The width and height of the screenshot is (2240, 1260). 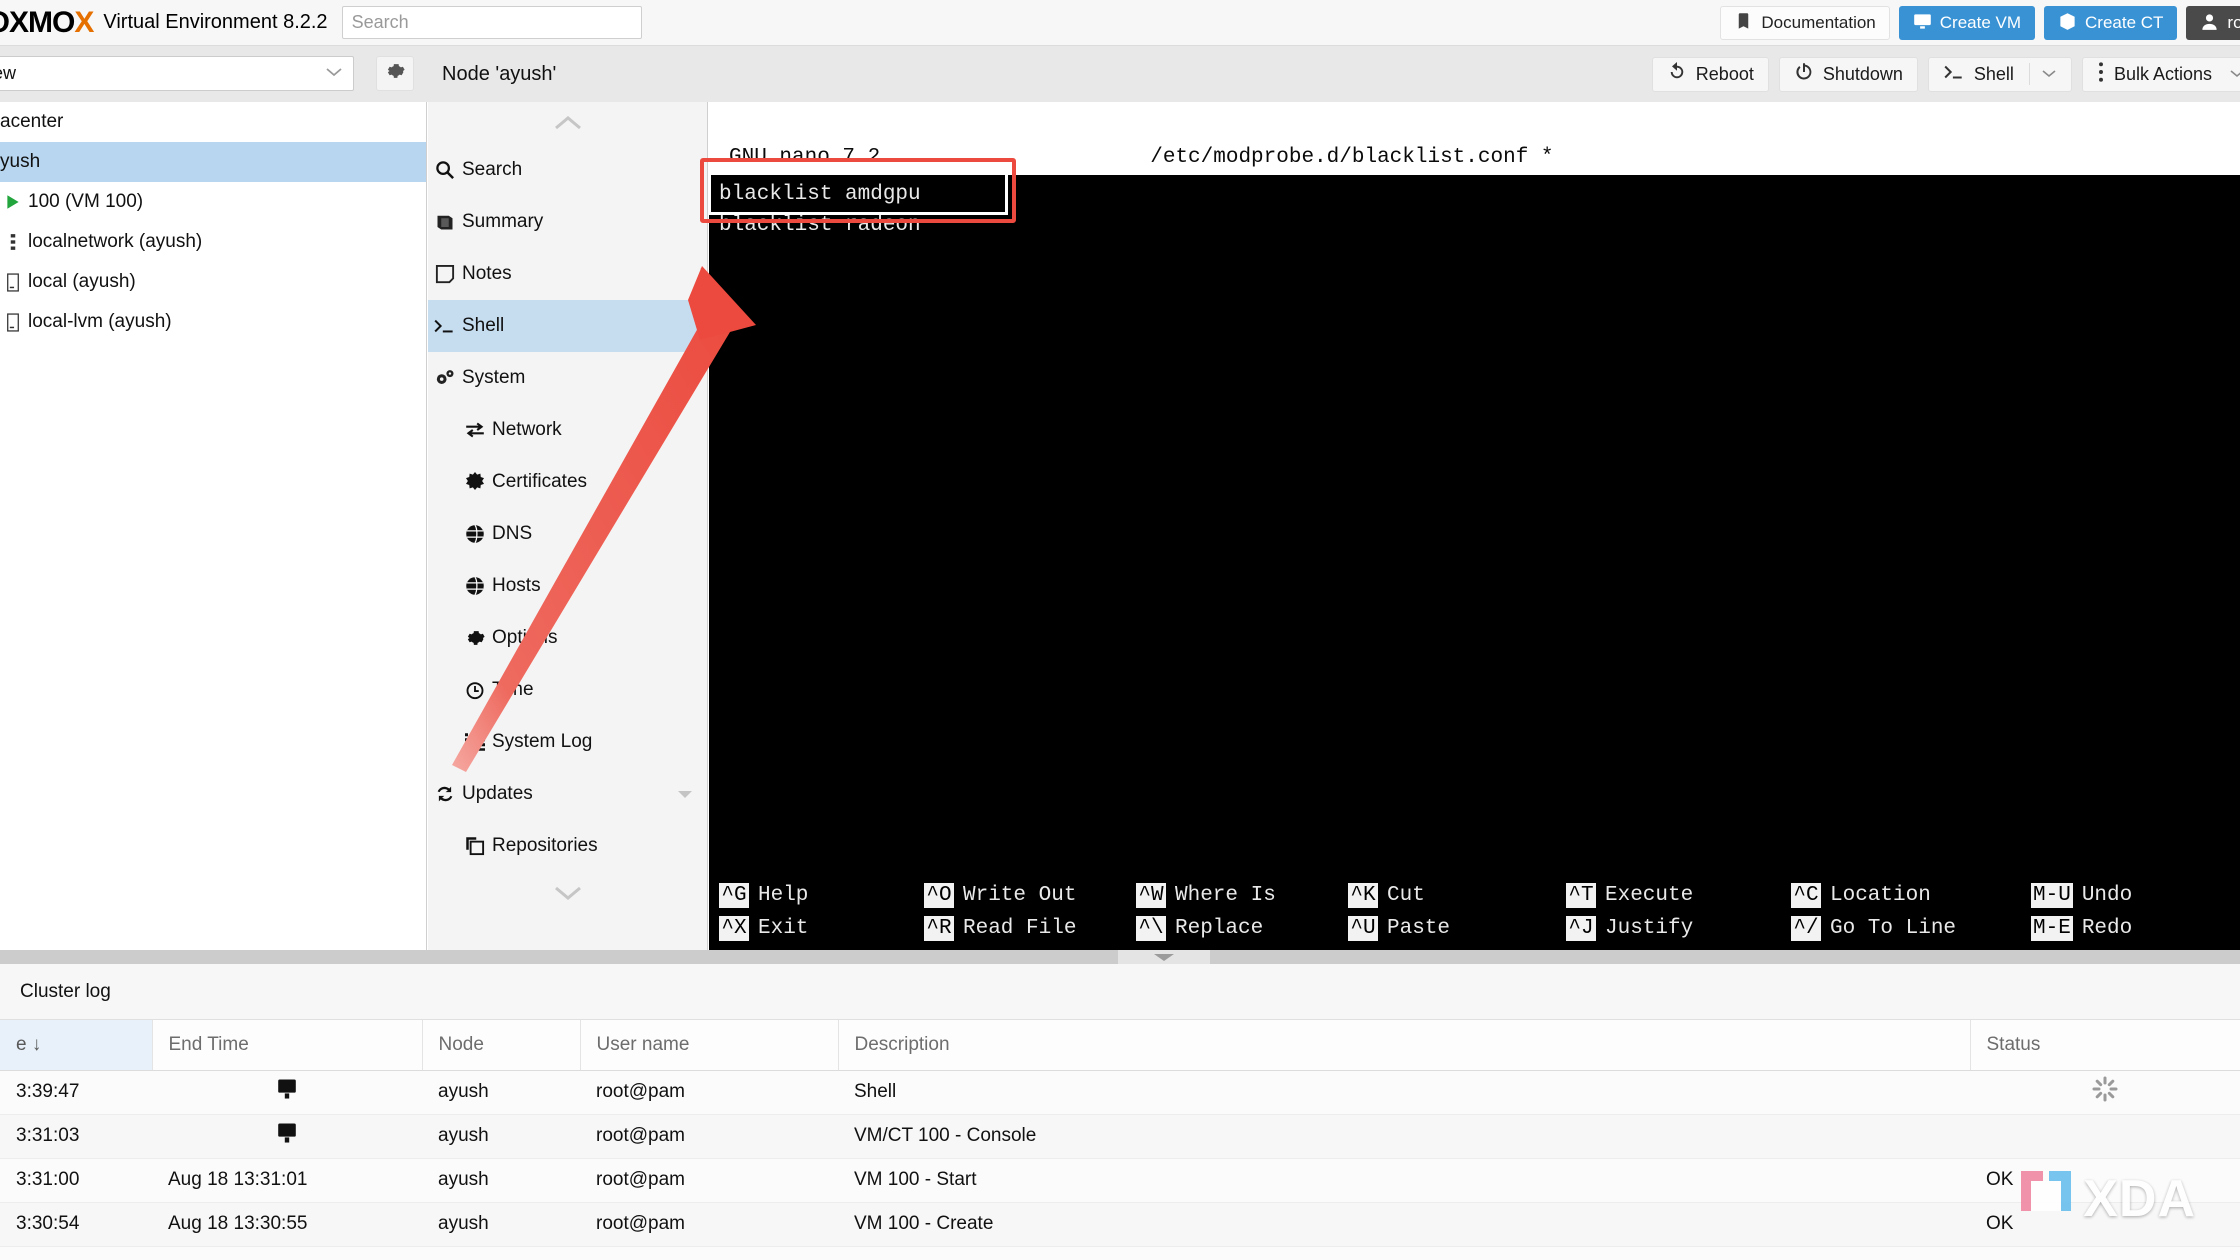 I want to click on shortcut-row: ^\ Replace, so click(x=1242, y=928).